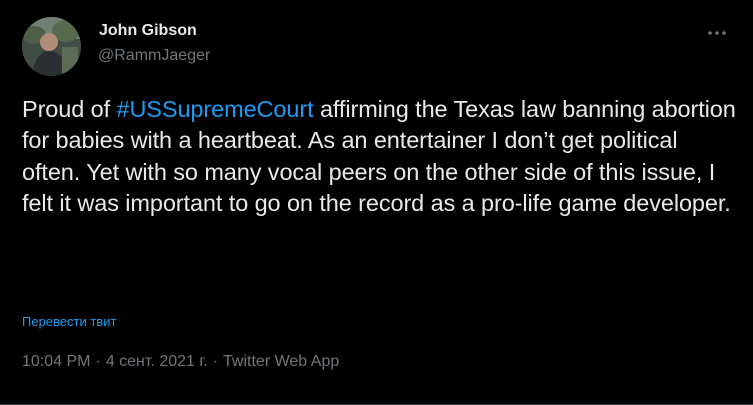 This screenshot has height=405, width=753. I want to click on tweet-date: 4 сент. 2021 г., so click(157, 361).